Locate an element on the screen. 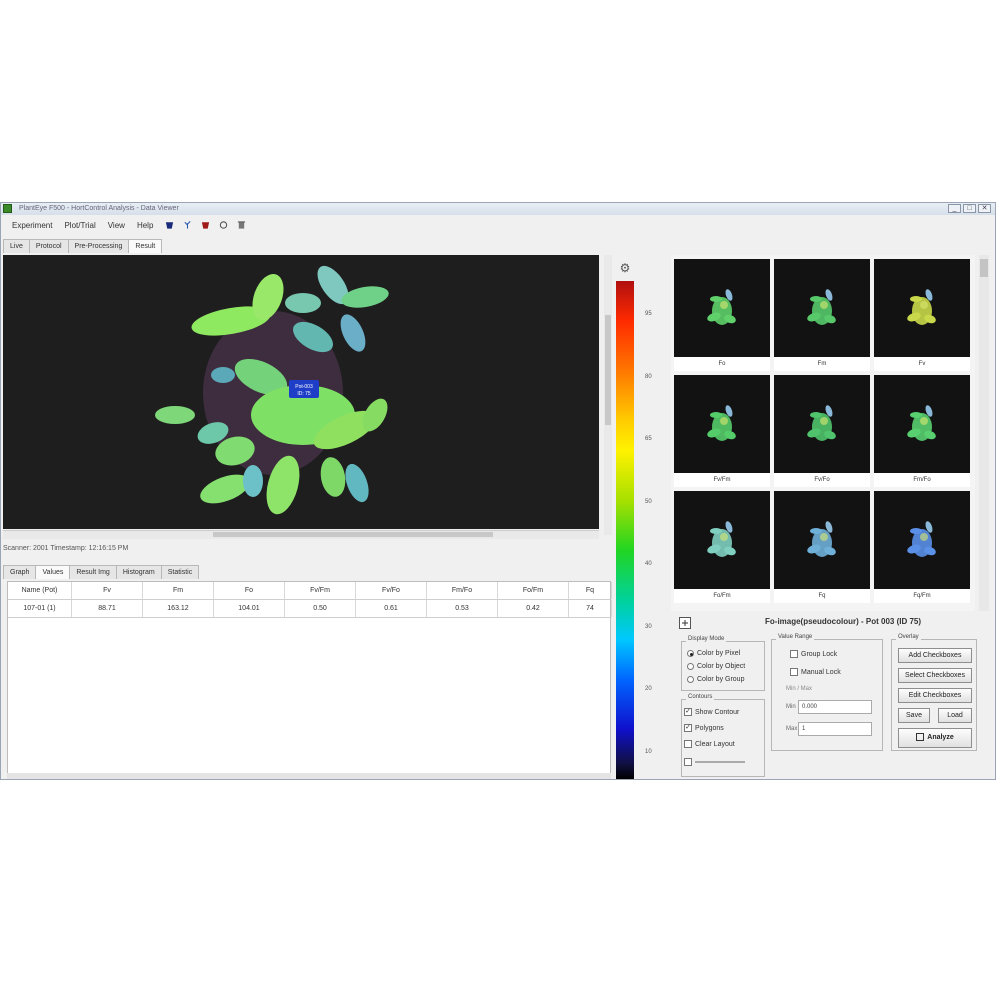 This screenshot has height=1000, width=1000. panel-header: Fo-image(pseudocolour) - Pot 003 (ID 75) is located at coordinates (835, 623).